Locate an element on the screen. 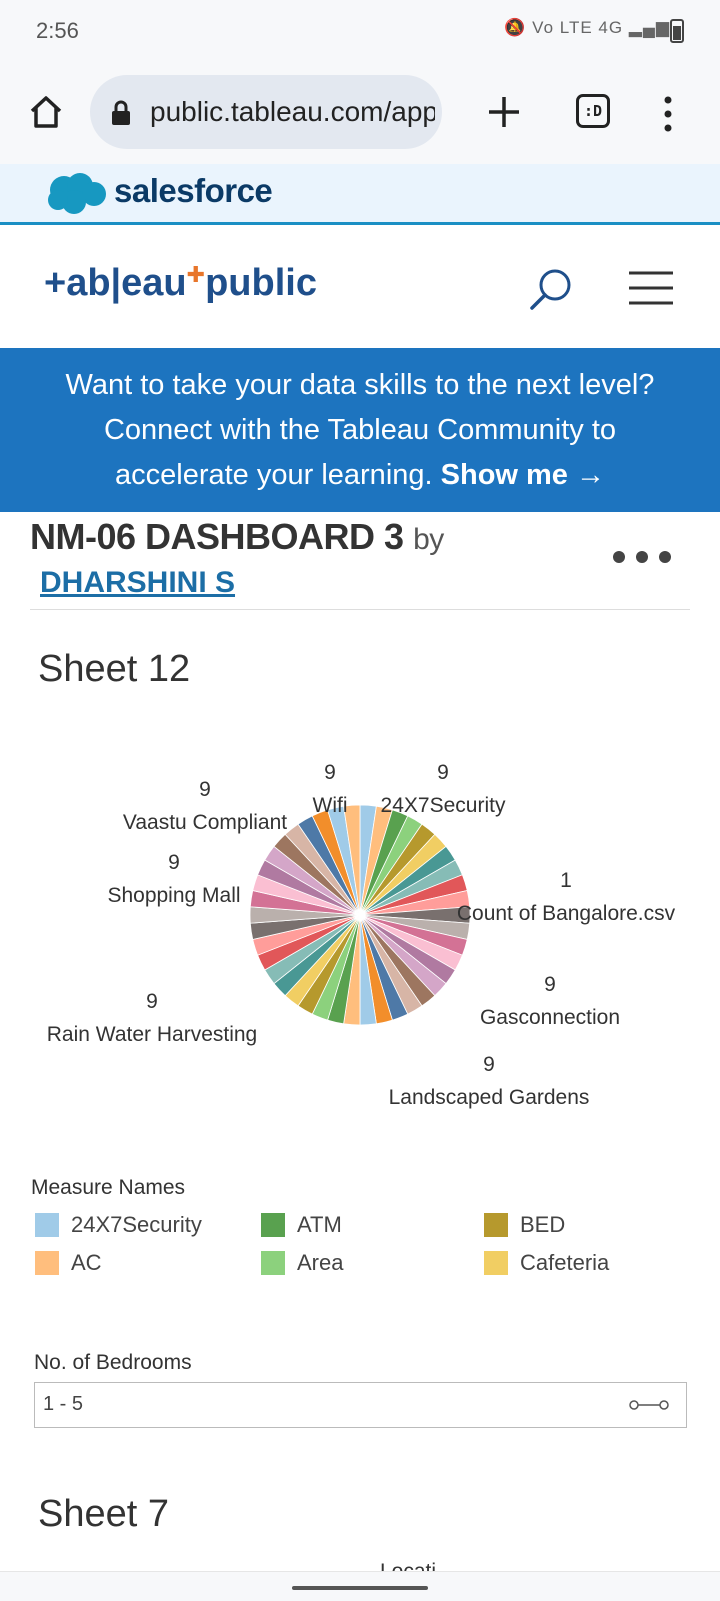 This screenshot has width=720, height=1601. salesforce-cloud-logo is located at coordinates (76, 193).